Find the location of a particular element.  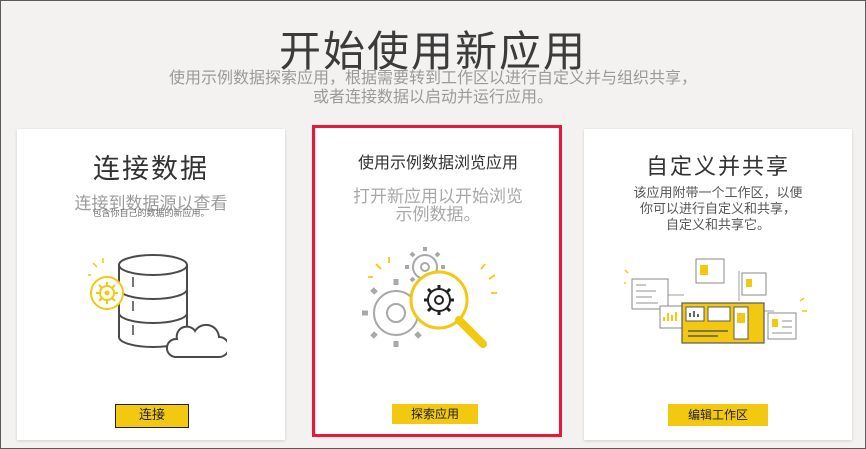

gears-magnifier-icon is located at coordinates (429, 297).